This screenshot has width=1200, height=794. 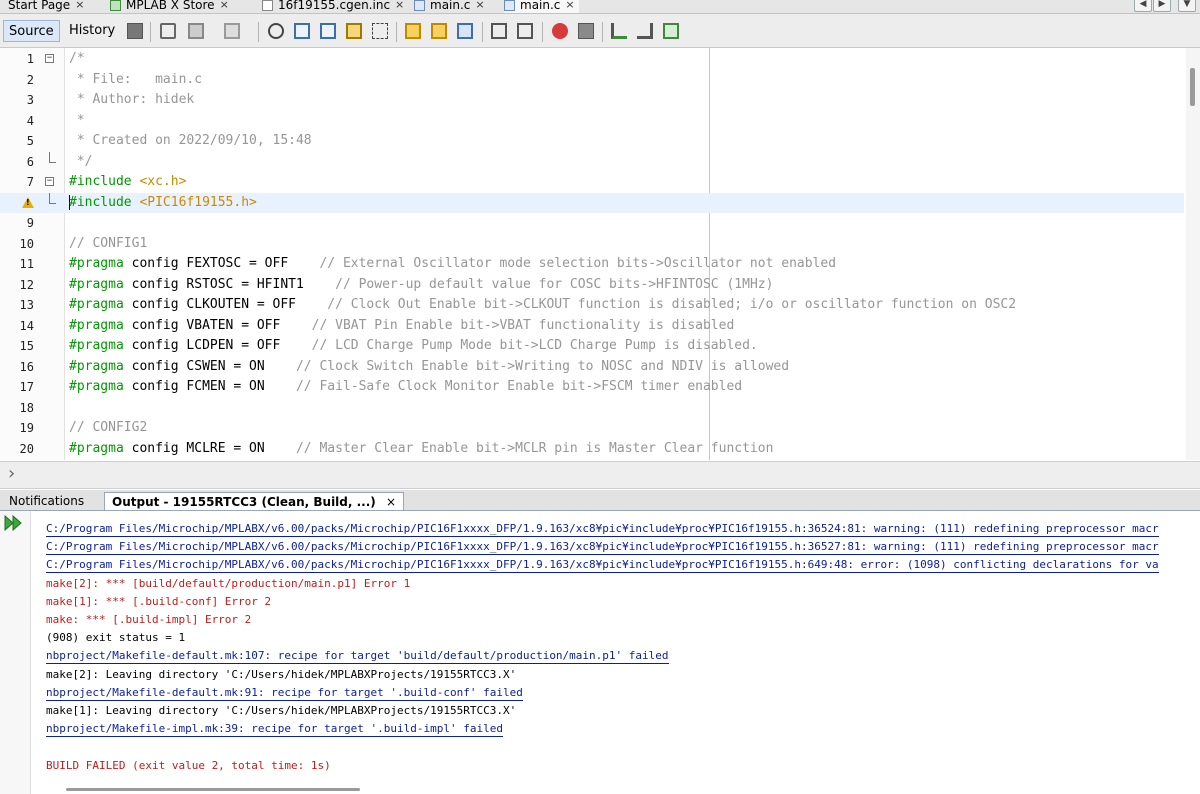 I want to click on toggle-highlight-icon, so click(x=354, y=31).